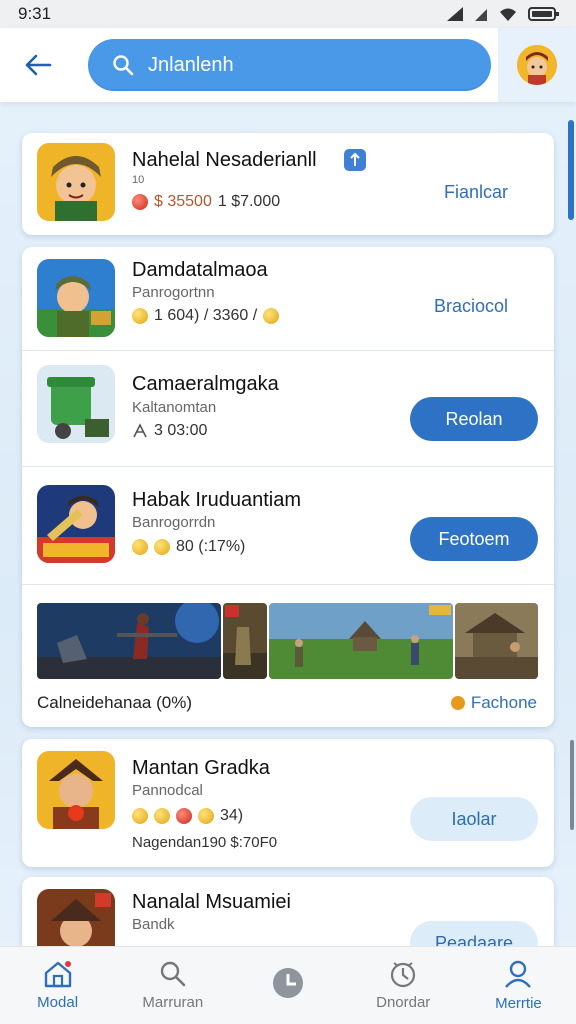 This screenshot has width=576, height=1024. I want to click on status-icons, so click(503, 14).